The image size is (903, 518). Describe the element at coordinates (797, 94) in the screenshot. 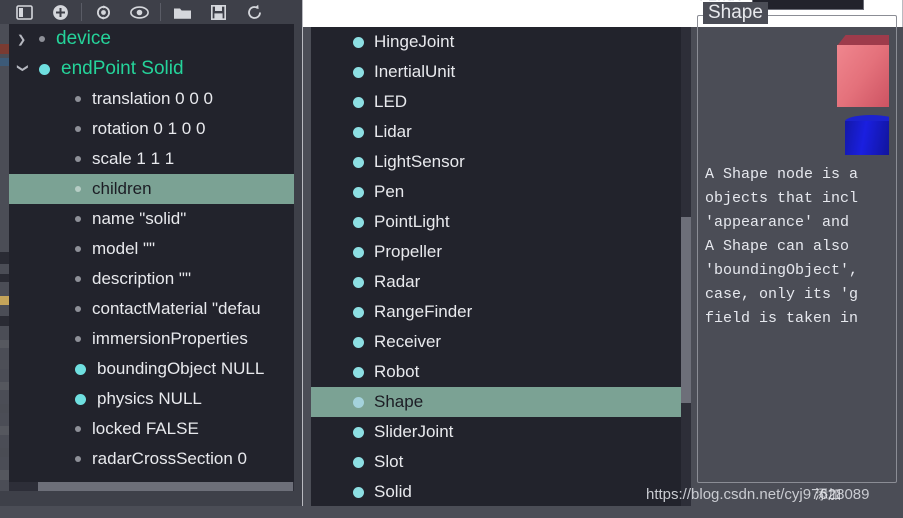

I see `node-preview-image` at that location.